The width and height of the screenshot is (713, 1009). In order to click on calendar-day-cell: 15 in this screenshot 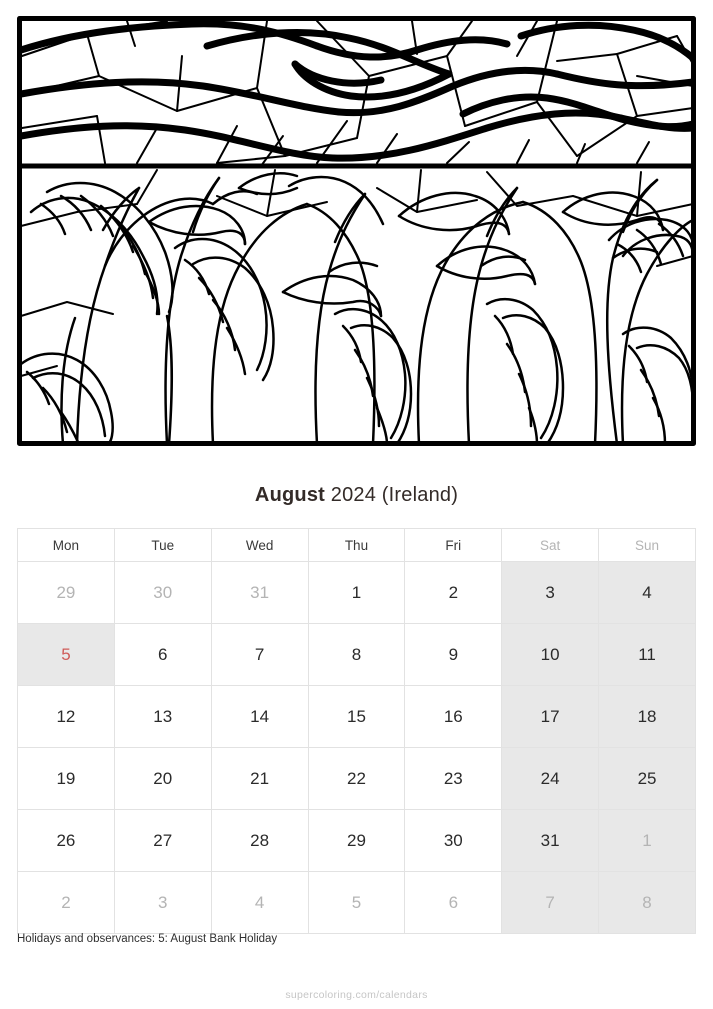, I will do `click(356, 716)`.